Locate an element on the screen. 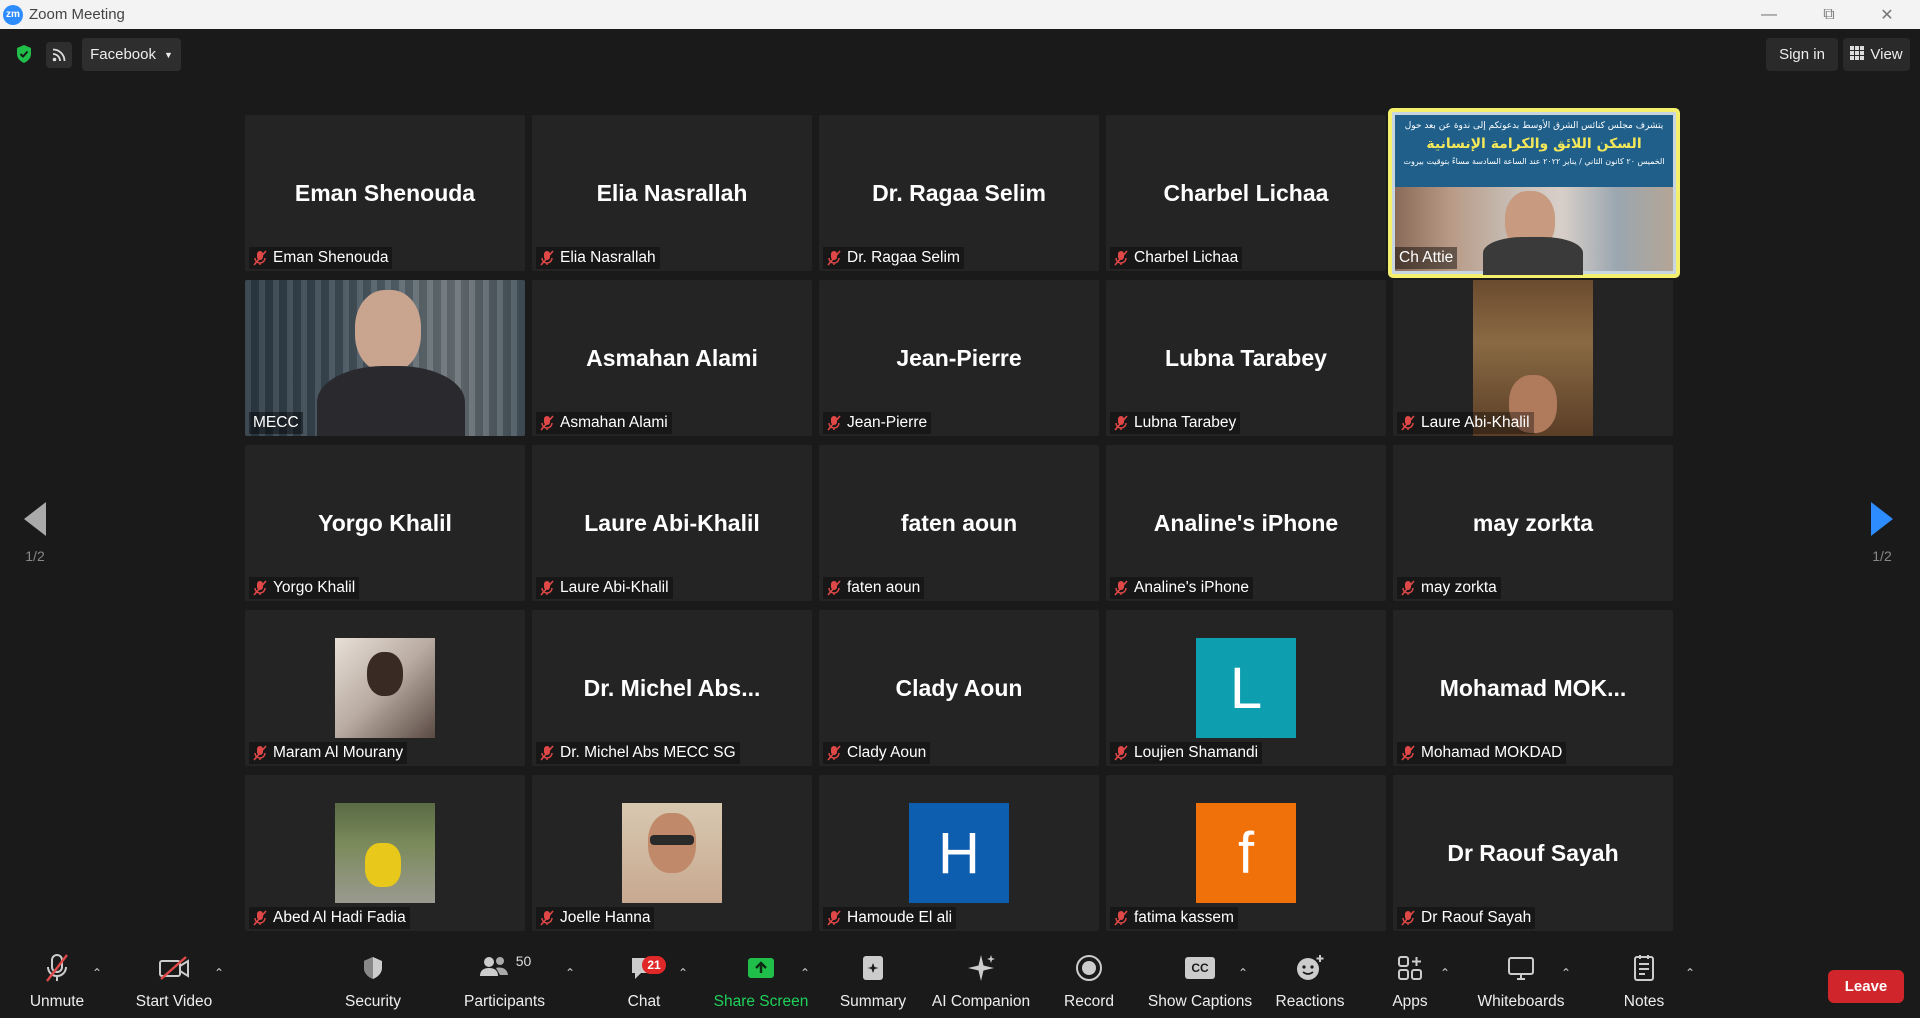 Image resolution: width=1920 pixels, height=1018 pixels. participant-tile: L Loujien Shamandi is located at coordinates (1246, 688).